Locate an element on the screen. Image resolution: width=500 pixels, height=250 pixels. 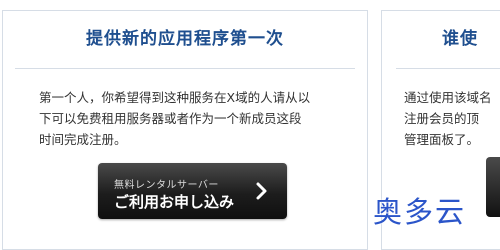
card-description: 通过使用该域名 注册会员的顶 管理面板了。 is located at coordinates (452, 118).